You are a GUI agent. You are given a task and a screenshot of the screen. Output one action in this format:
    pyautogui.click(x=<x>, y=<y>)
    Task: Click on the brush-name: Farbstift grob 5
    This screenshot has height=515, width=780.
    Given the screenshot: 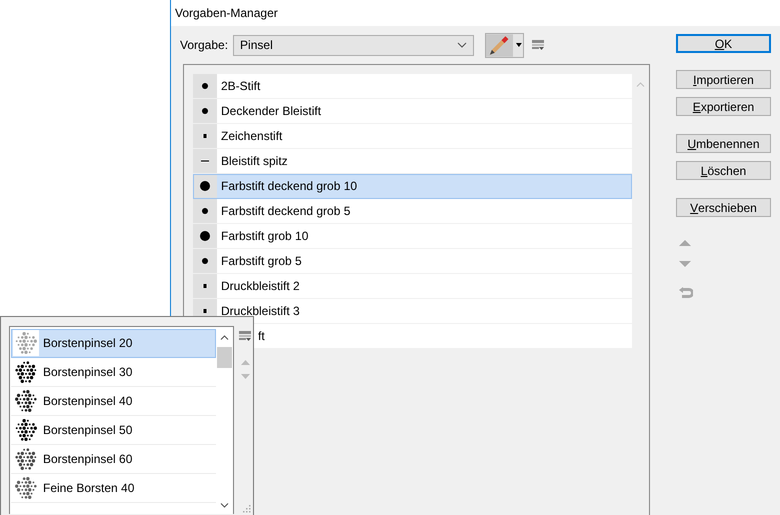 What is the action you would take?
    pyautogui.click(x=261, y=261)
    